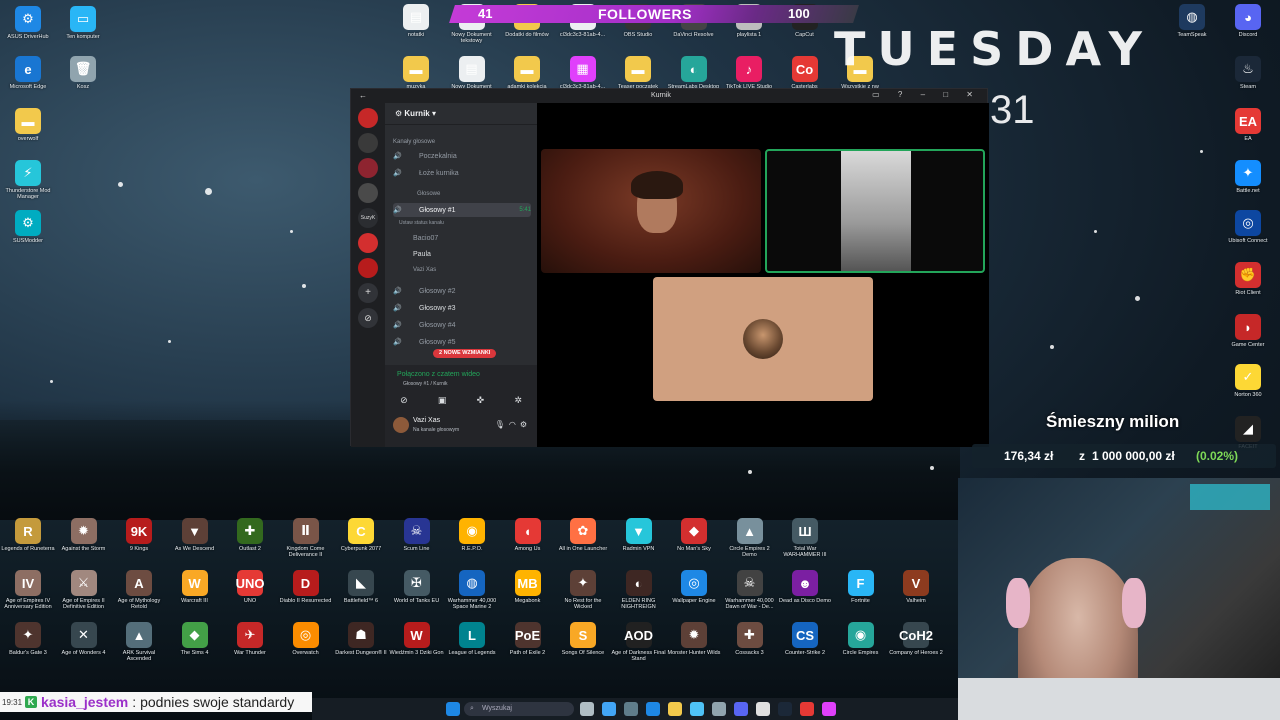  What do you see at coordinates (453, 709) in the screenshot?
I see `start-icon` at bounding box center [453, 709].